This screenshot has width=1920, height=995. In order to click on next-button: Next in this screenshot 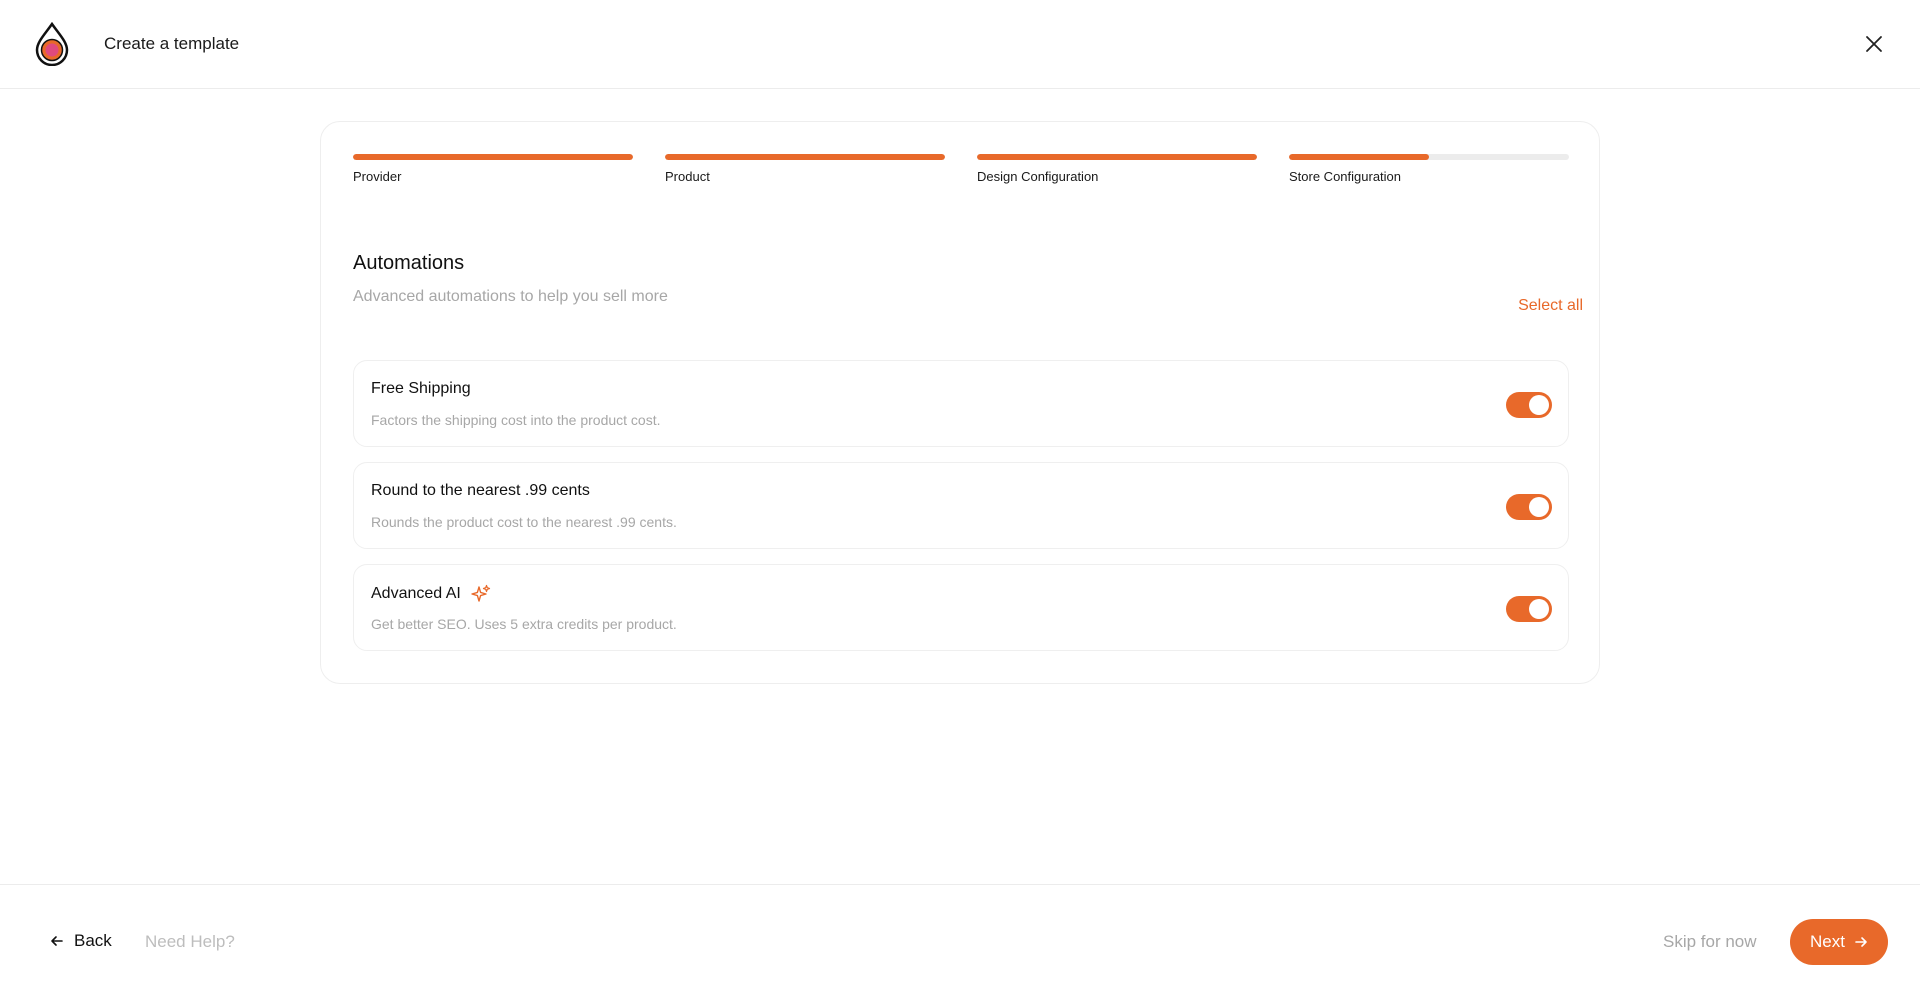, I will do `click(1839, 942)`.